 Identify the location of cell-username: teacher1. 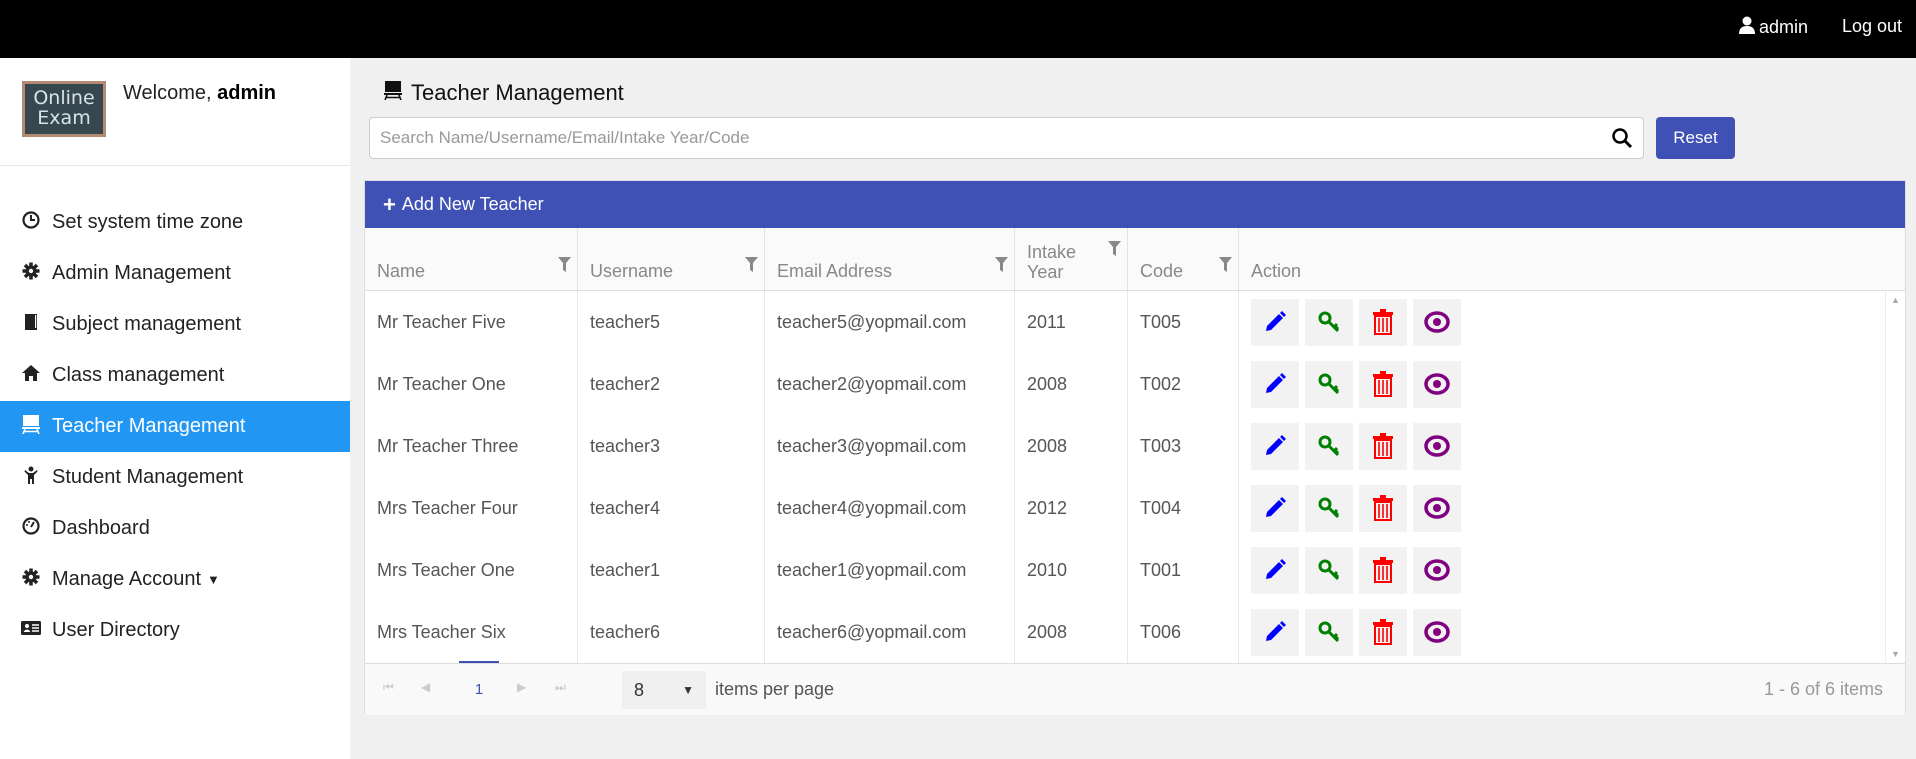
(671, 570).